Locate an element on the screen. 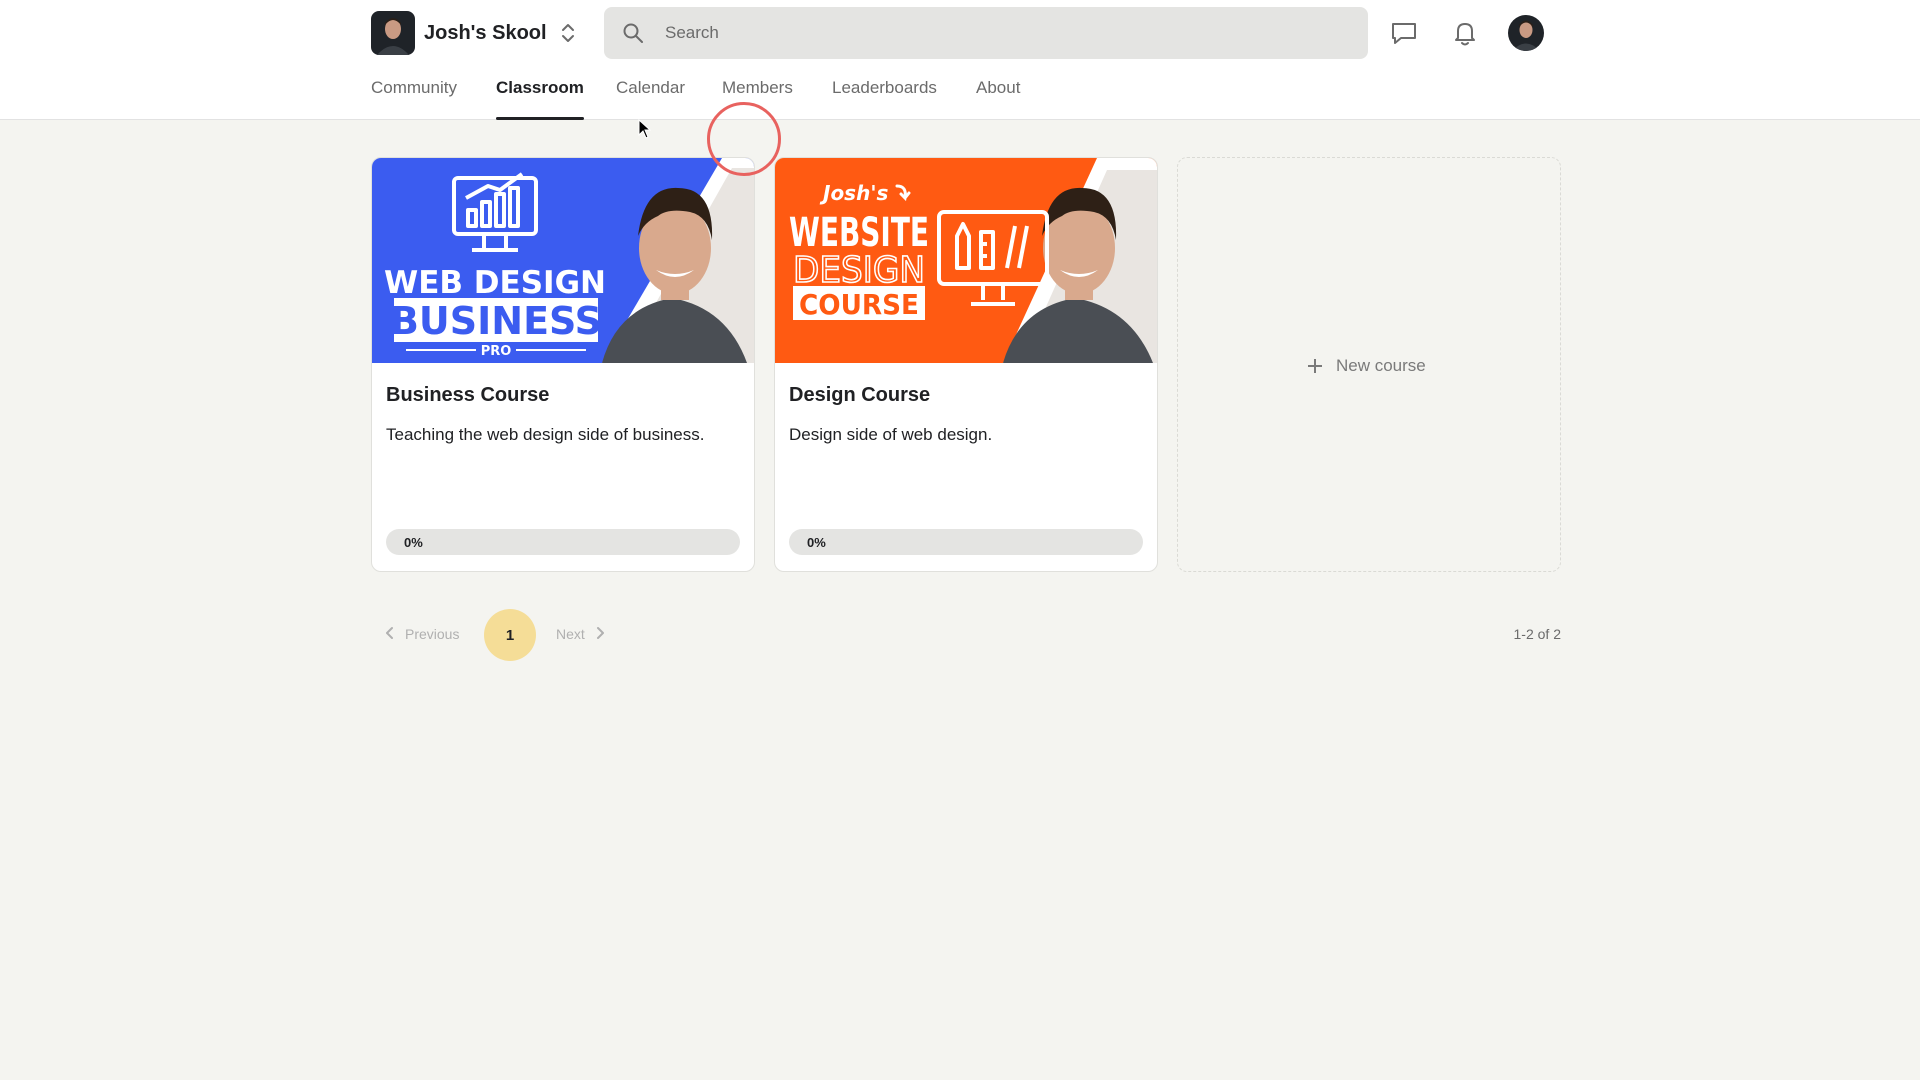  mouse-cursor-icon is located at coordinates (645, 128).